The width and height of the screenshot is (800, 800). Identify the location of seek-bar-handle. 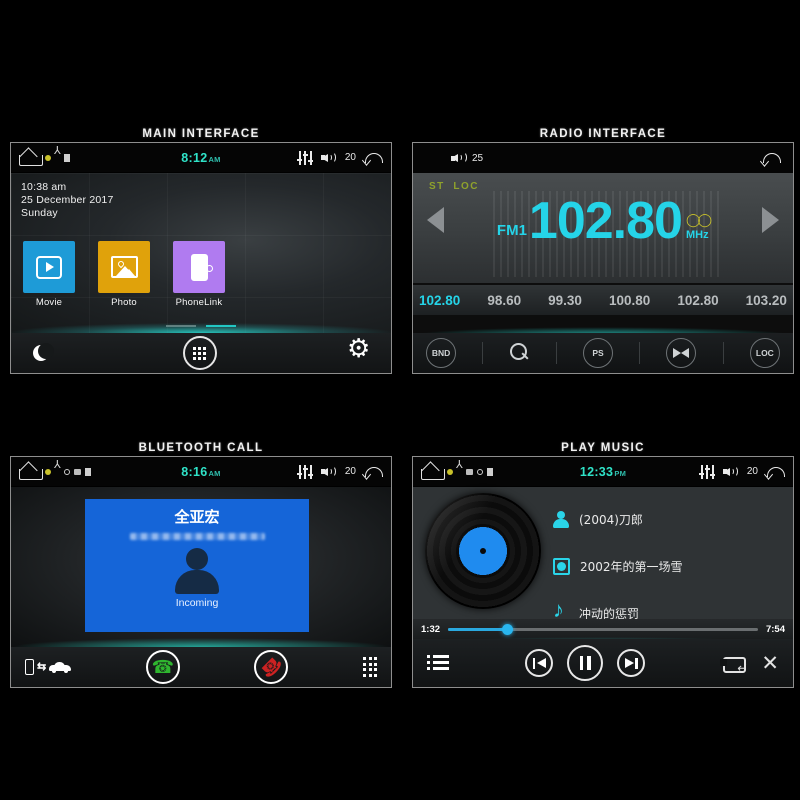
(507, 629).